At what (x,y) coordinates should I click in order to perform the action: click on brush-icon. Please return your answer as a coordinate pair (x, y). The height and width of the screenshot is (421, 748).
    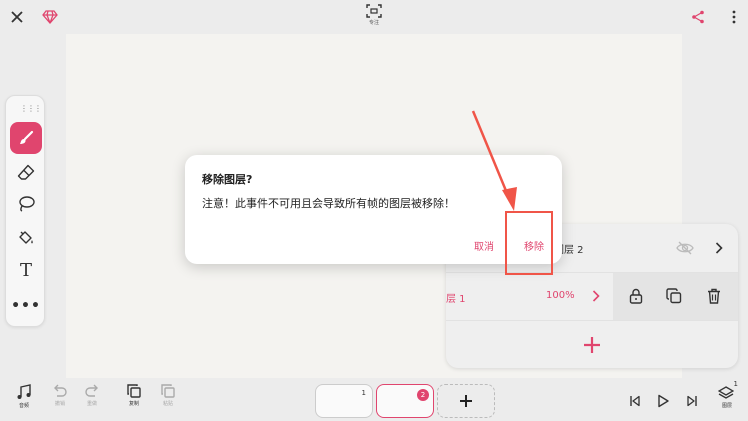
    Looking at the image, I should click on (27, 137).